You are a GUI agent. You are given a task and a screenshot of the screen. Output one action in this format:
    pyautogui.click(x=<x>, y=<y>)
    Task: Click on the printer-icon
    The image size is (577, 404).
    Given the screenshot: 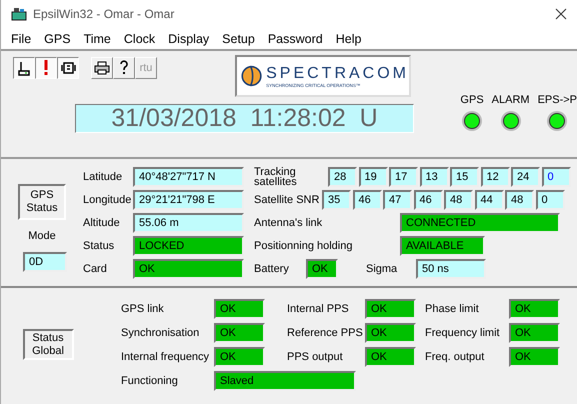 What is the action you would take?
    pyautogui.click(x=102, y=68)
    